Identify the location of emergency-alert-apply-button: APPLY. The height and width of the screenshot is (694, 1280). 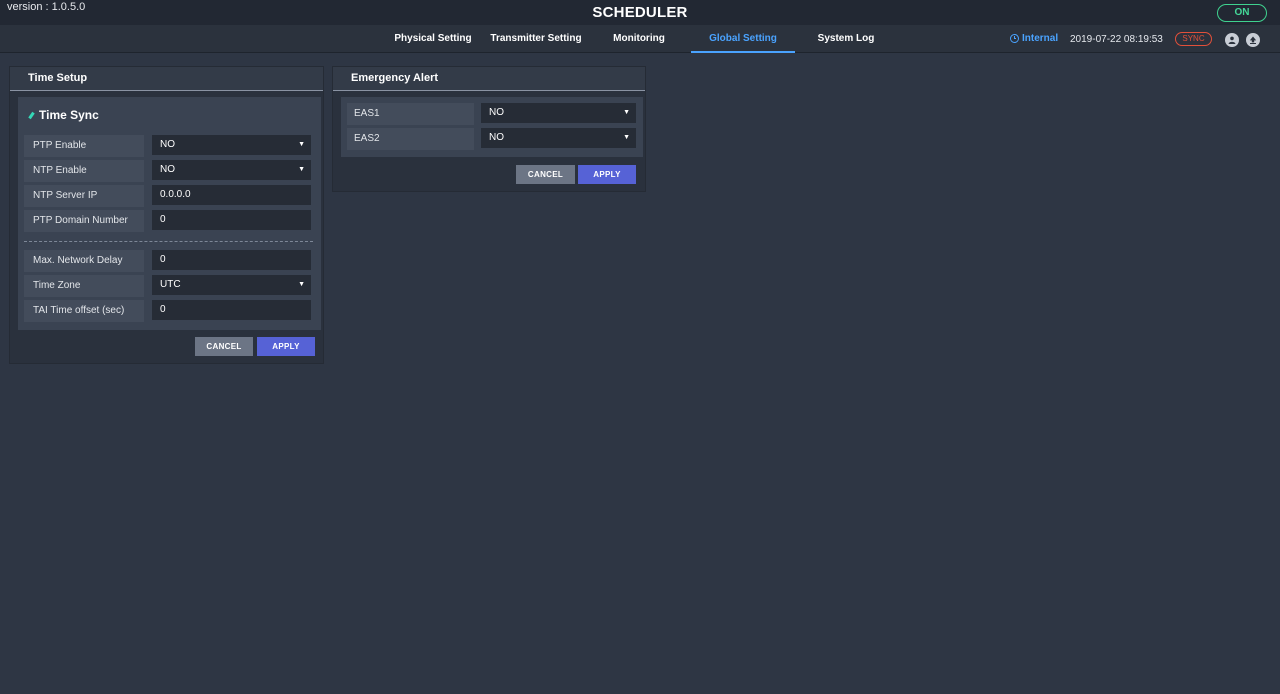
(607, 174).